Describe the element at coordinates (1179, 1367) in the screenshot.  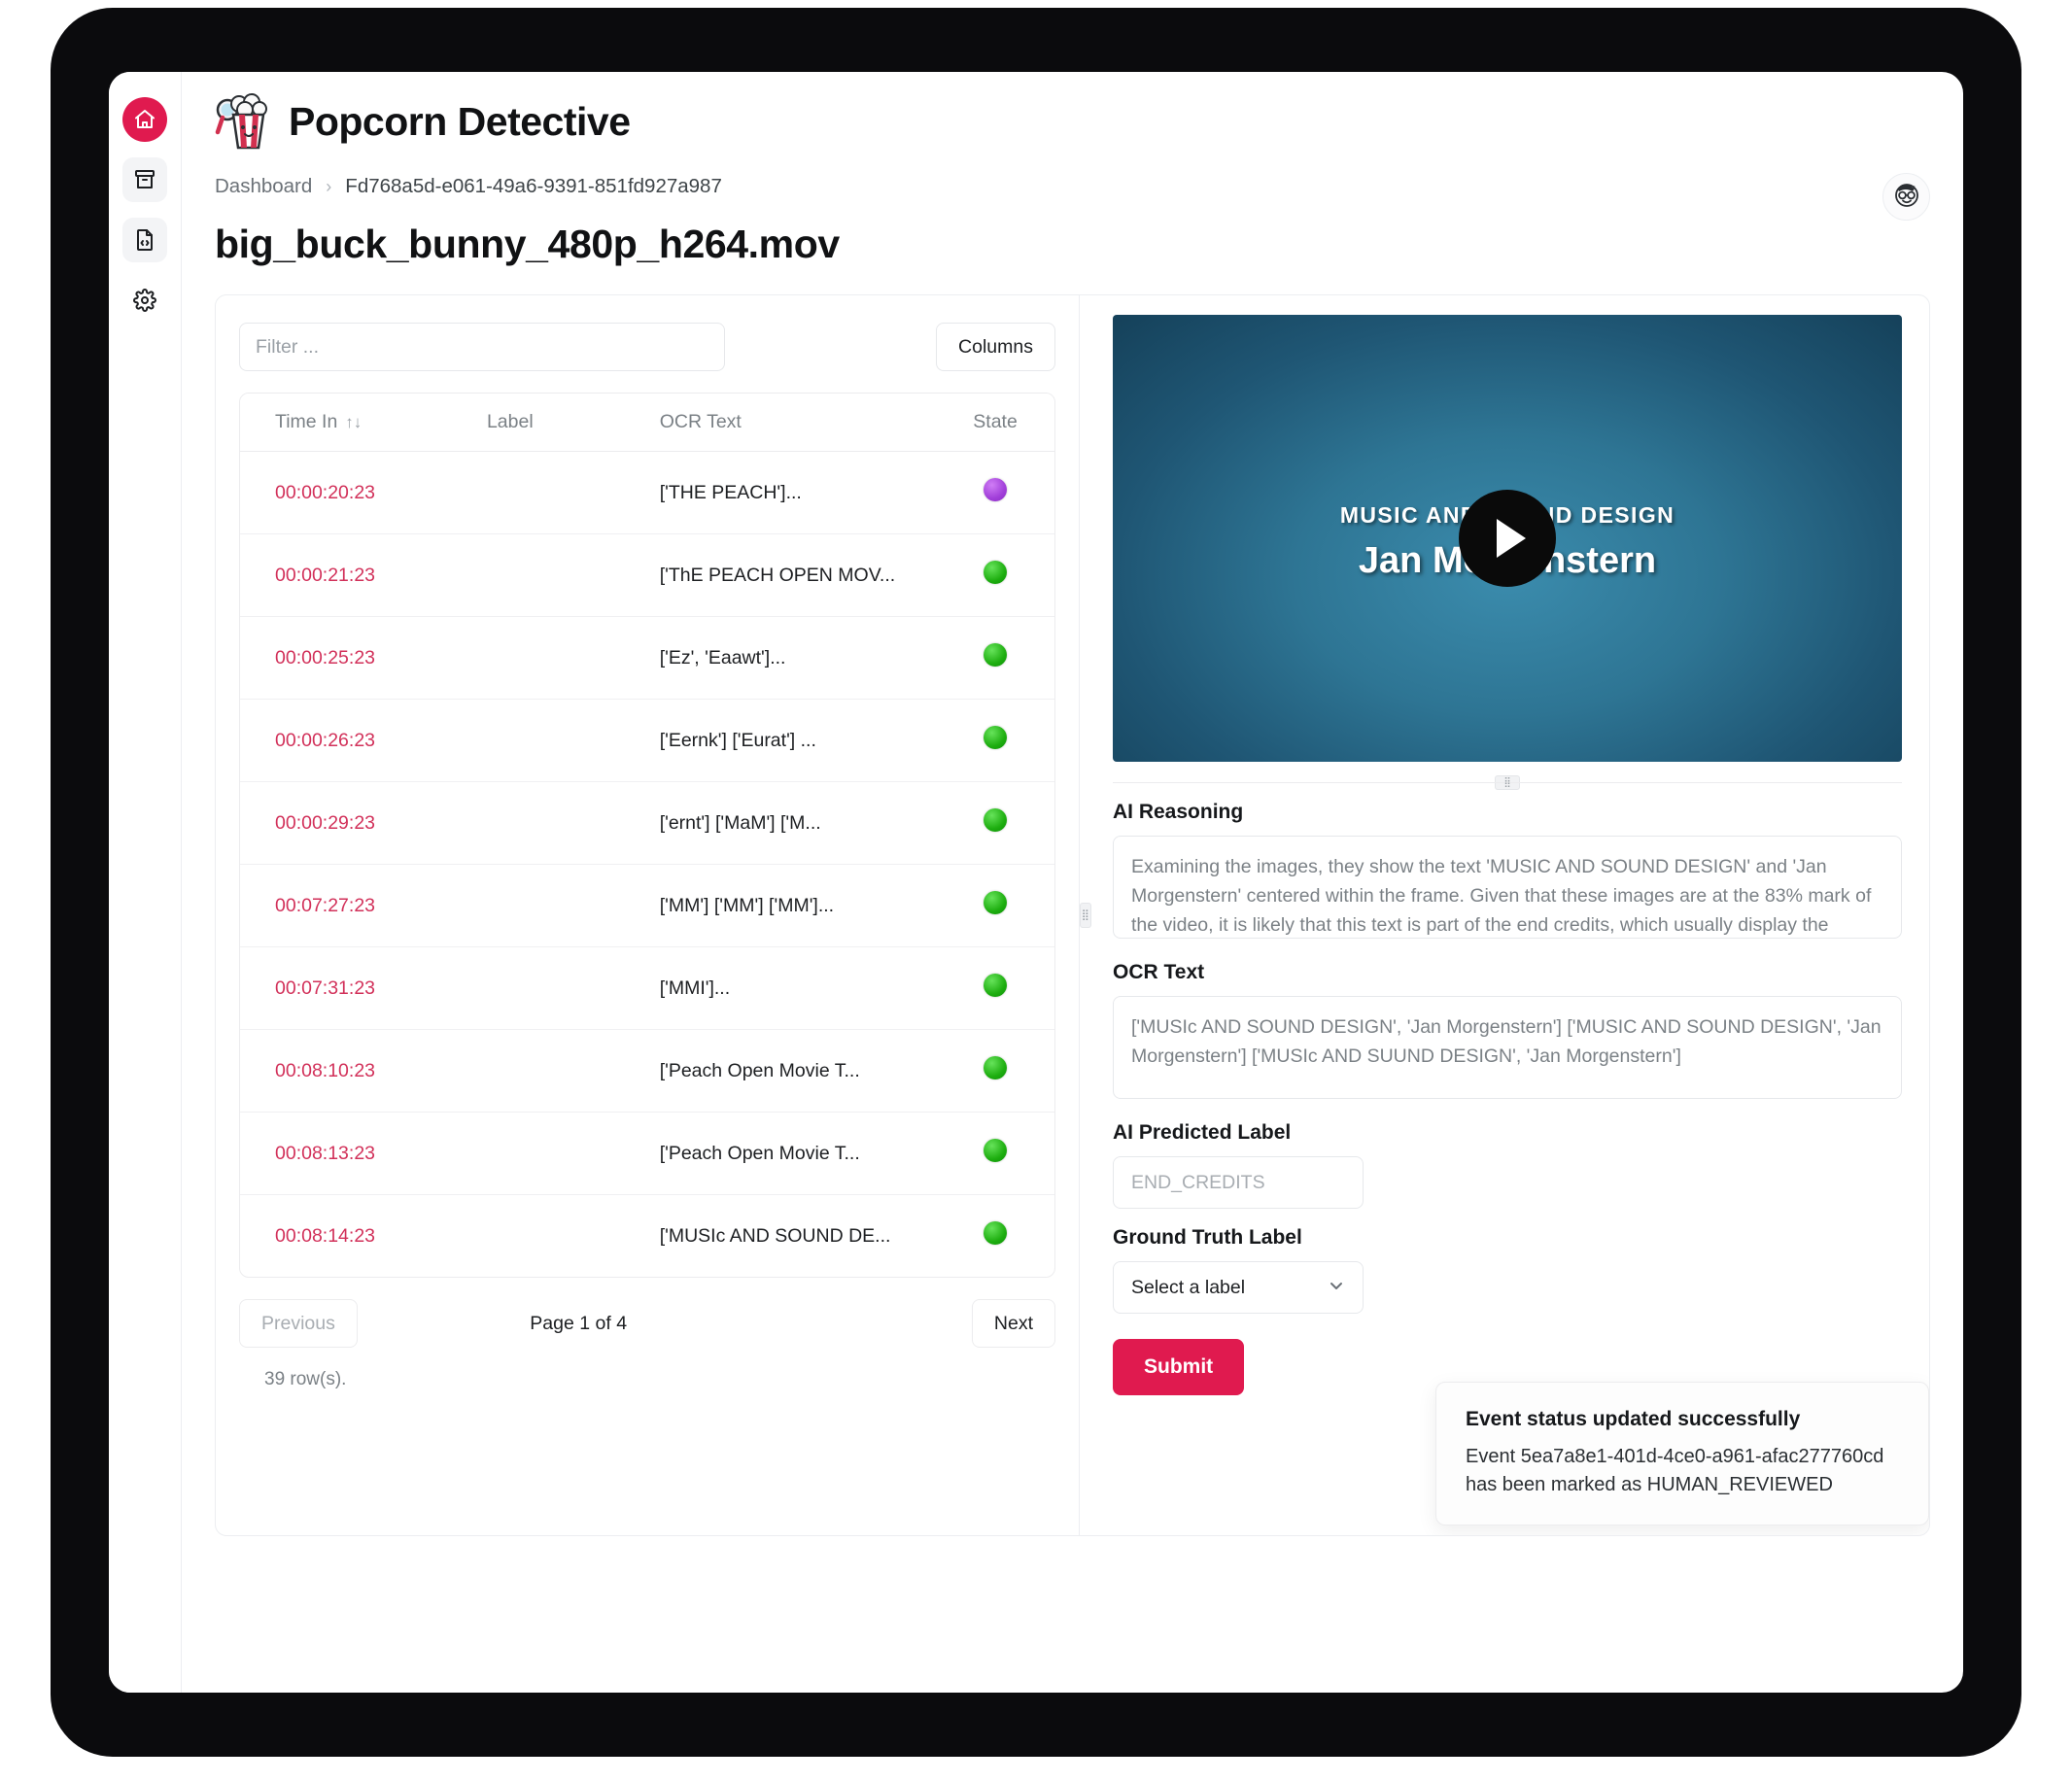
I see `submit-button: Submit` at that location.